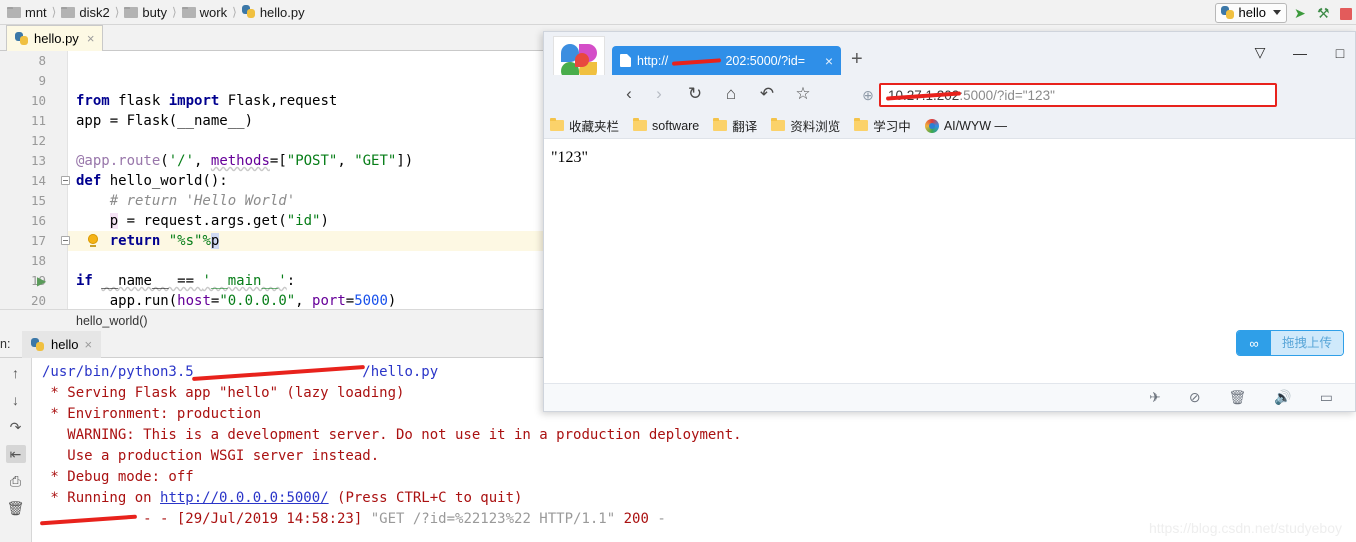  I want to click on script-filename: /hello.py, so click(400, 372).